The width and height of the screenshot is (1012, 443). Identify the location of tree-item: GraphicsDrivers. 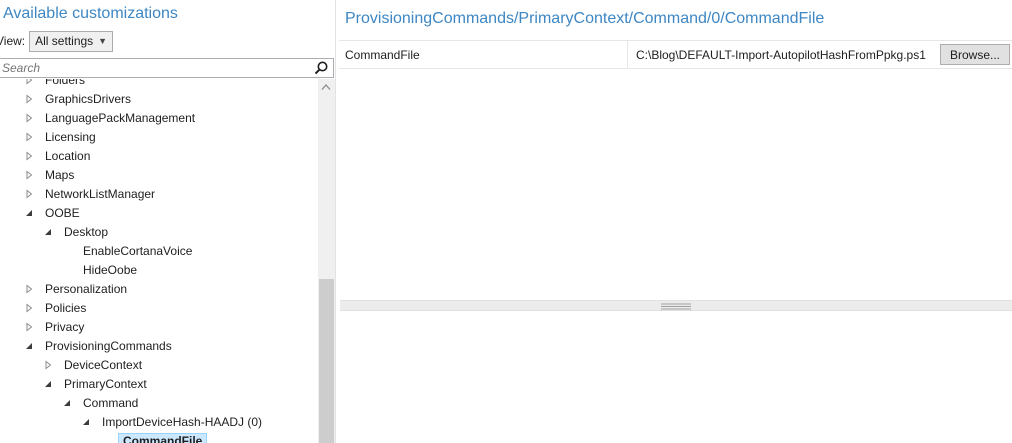
(79, 98).